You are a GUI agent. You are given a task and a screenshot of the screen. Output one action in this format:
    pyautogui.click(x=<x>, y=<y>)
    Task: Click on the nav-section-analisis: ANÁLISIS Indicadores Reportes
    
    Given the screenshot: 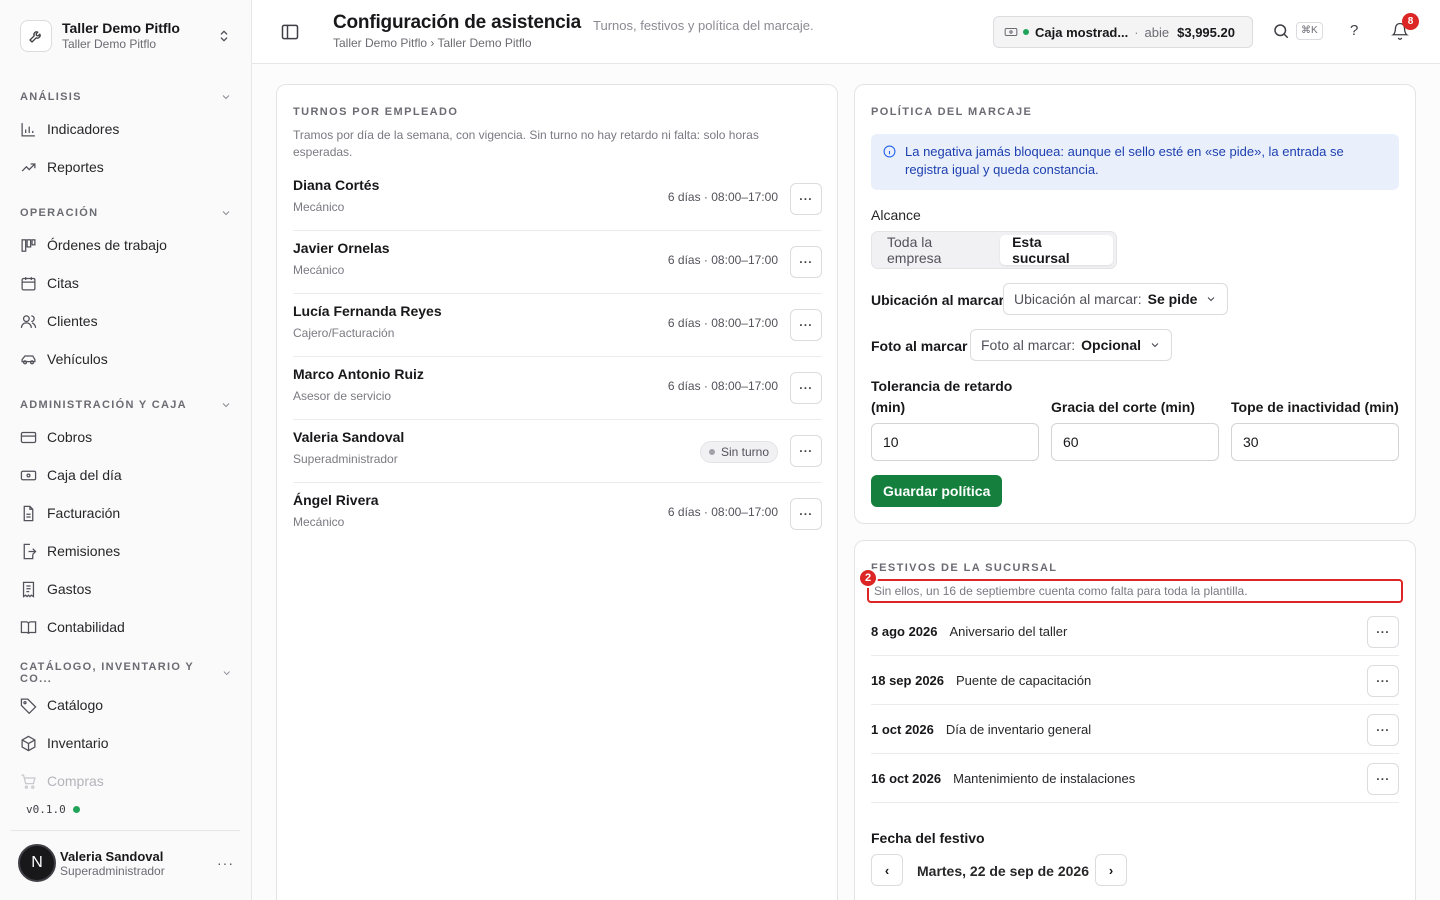 What is the action you would take?
    pyautogui.click(x=126, y=135)
    